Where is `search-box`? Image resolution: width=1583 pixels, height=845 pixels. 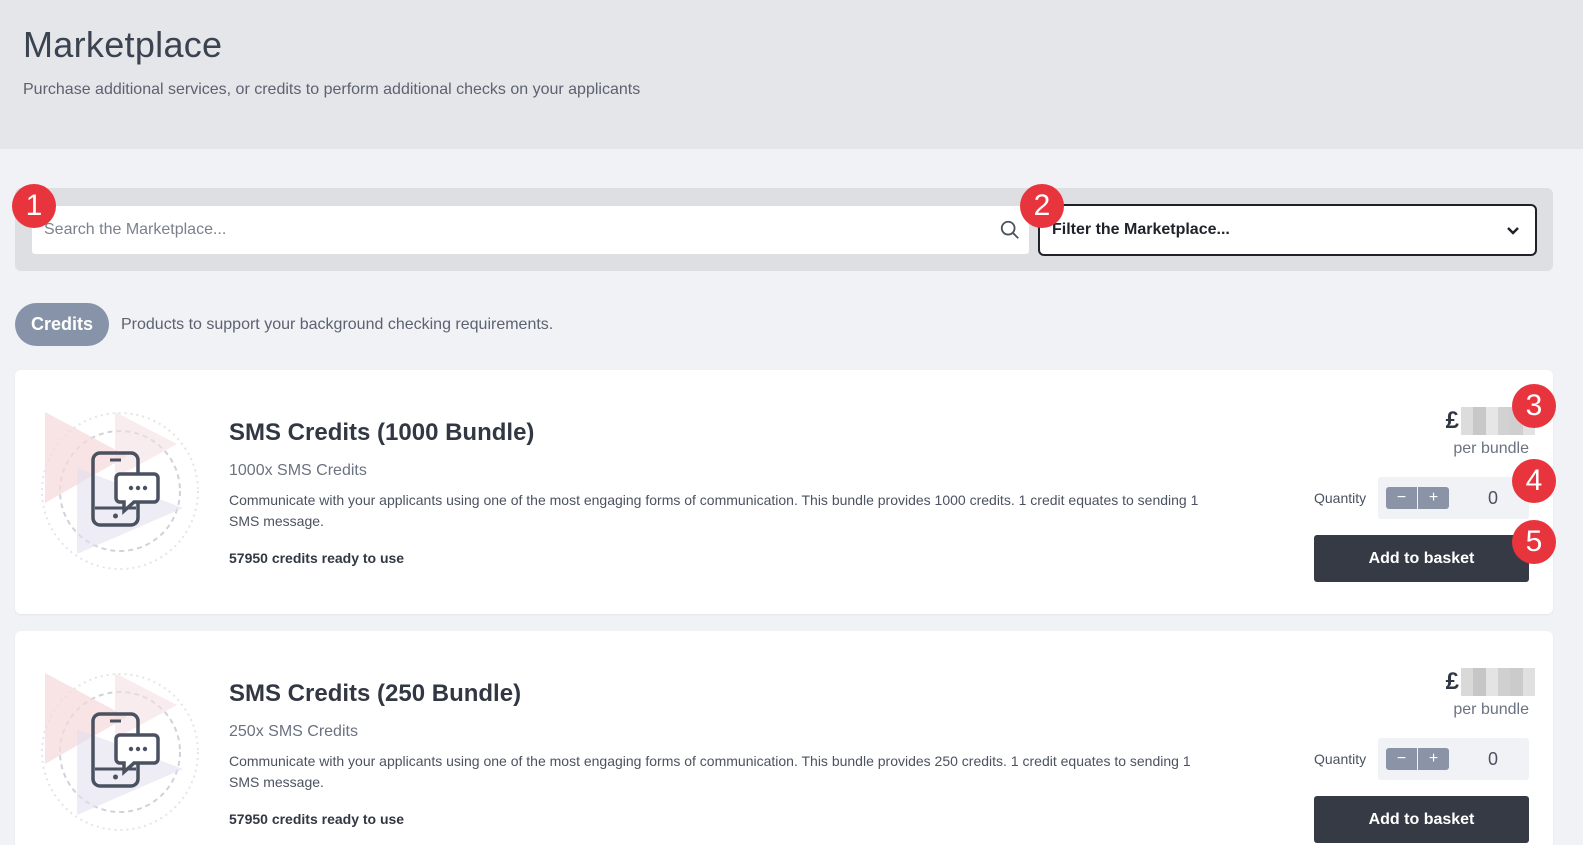
search-box is located at coordinates (530, 230).